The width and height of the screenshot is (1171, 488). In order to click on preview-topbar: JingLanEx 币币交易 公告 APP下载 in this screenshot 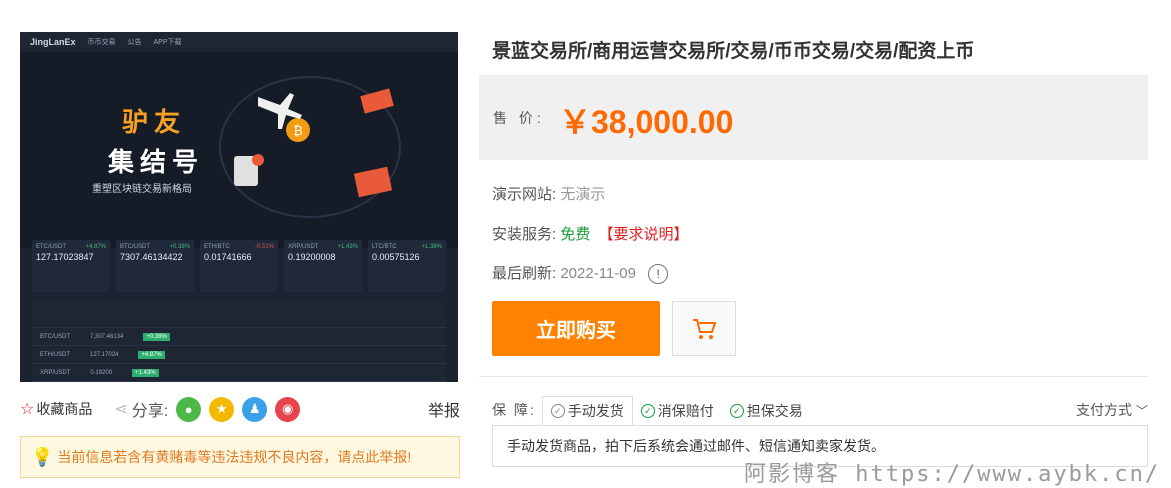, I will do `click(239, 42)`.